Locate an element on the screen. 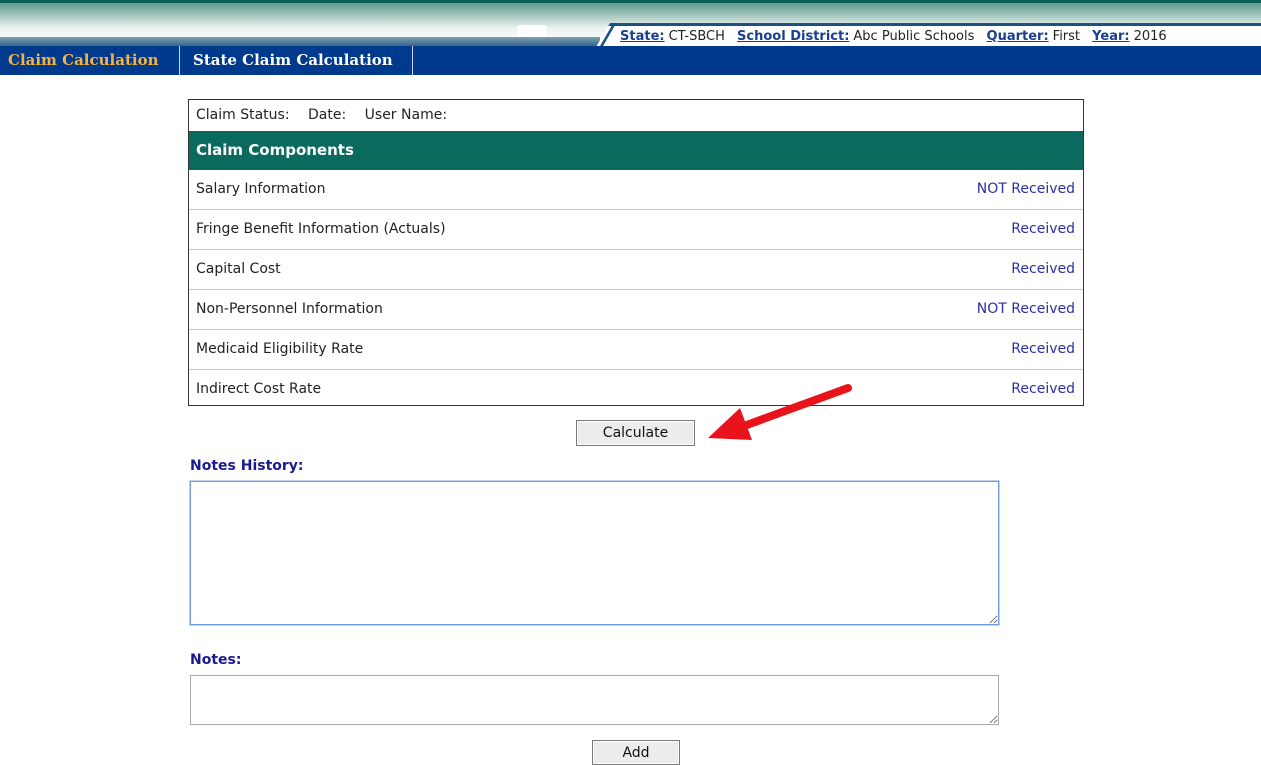 This screenshot has width=1261, height=765. component-row-non-personnel: Non-Personnel Information NOT Received is located at coordinates (636, 310).